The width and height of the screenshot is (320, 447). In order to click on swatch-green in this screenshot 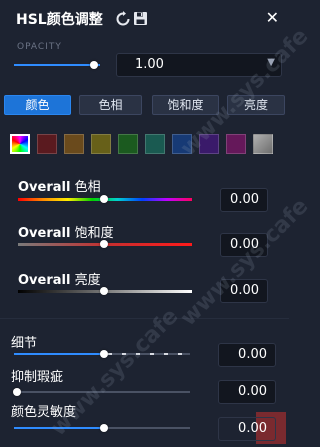, I will do `click(128, 144)`.